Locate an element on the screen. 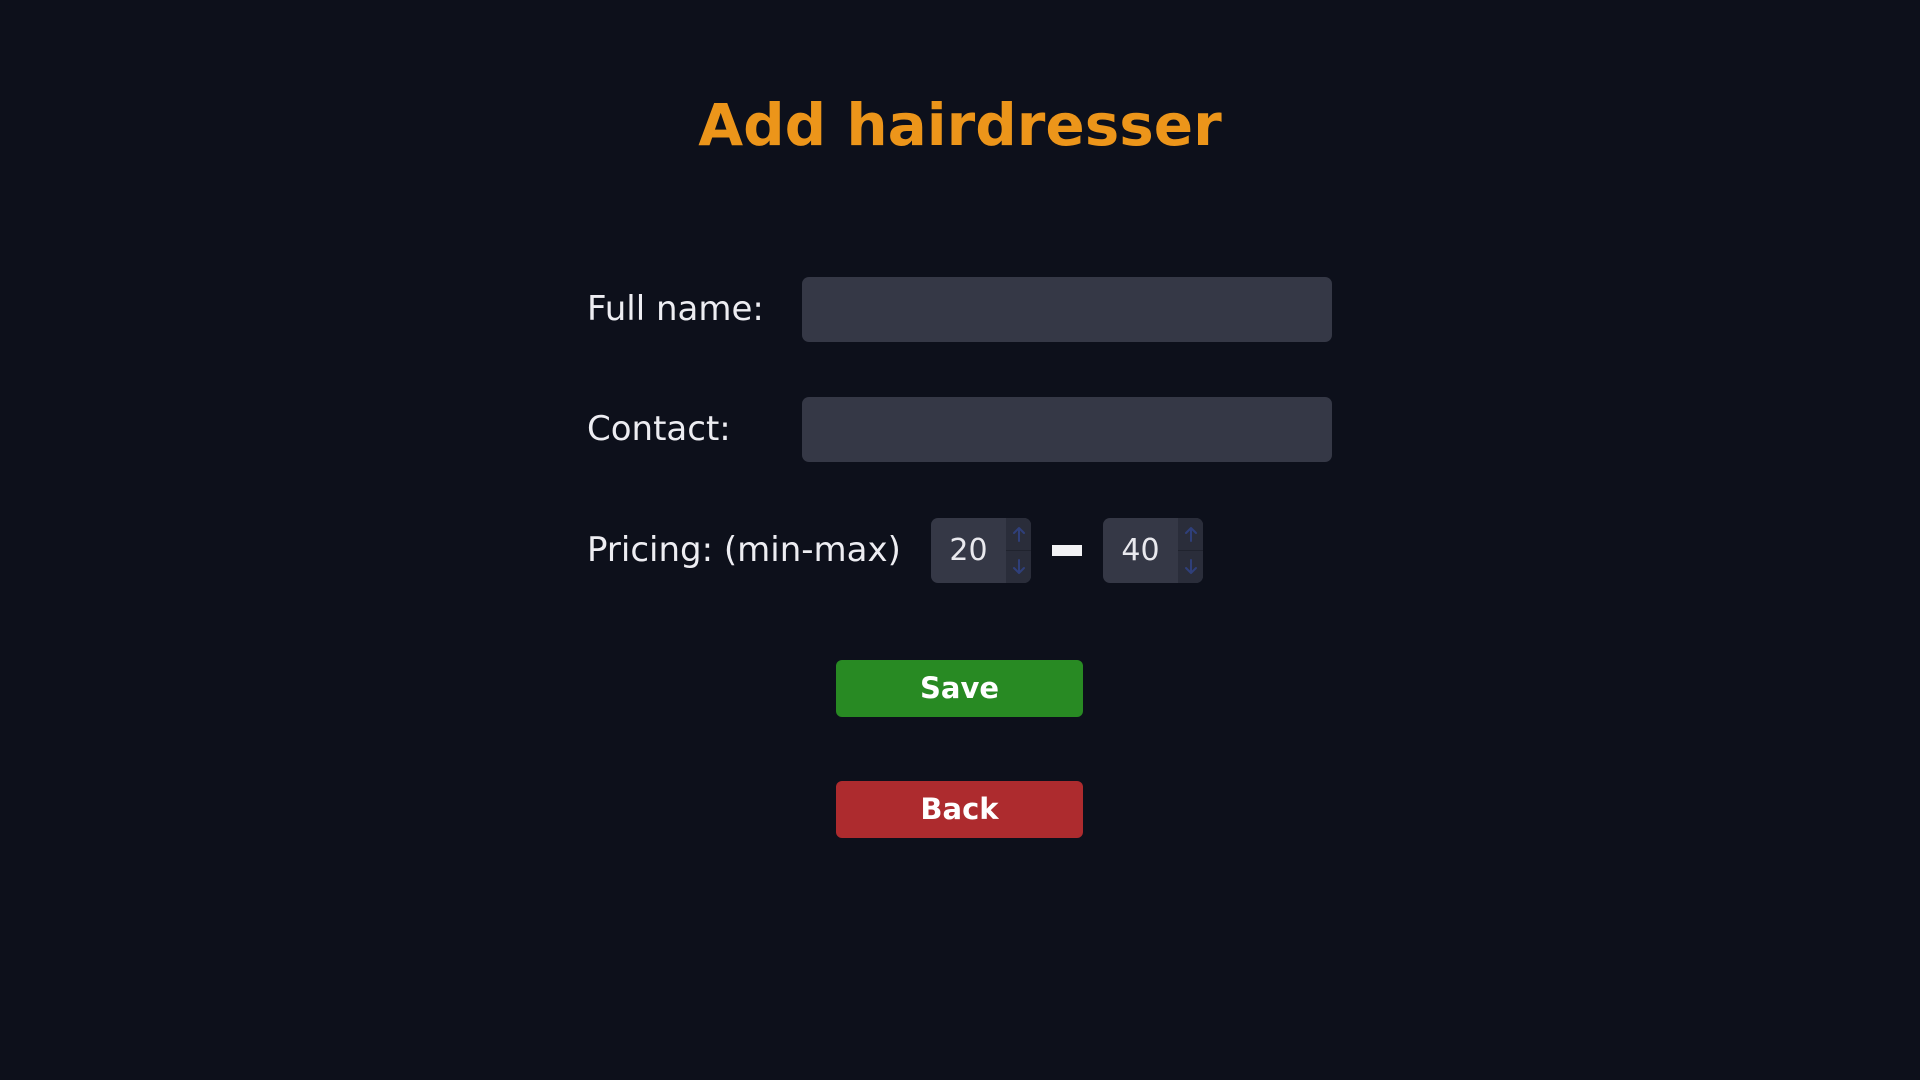 This screenshot has height=1080, width=1920. pricing-max-stepper: 40 is located at coordinates (1153, 550).